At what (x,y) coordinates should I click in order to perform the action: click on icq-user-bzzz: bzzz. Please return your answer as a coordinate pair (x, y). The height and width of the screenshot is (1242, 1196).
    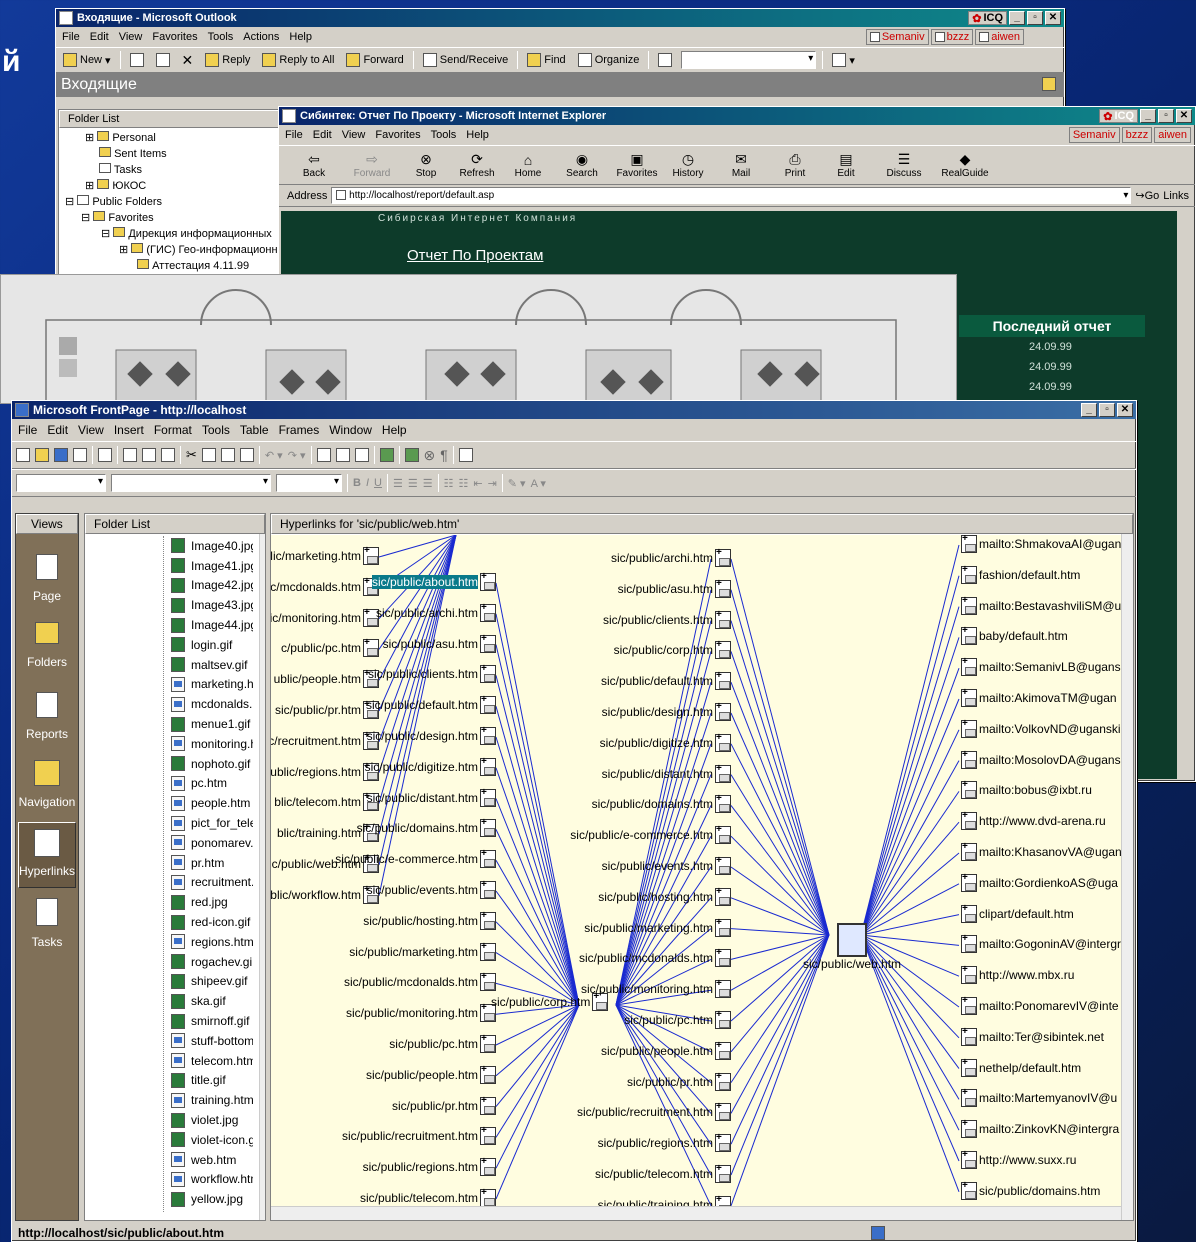
    Looking at the image, I should click on (952, 37).